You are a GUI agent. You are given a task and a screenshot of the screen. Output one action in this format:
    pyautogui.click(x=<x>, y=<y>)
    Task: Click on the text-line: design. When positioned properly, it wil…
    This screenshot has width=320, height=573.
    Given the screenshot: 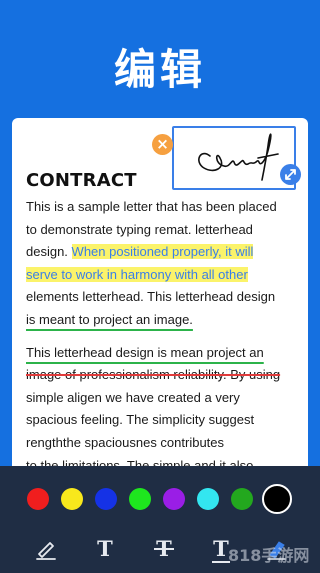 What is the action you would take?
    pyautogui.click(x=164, y=252)
    